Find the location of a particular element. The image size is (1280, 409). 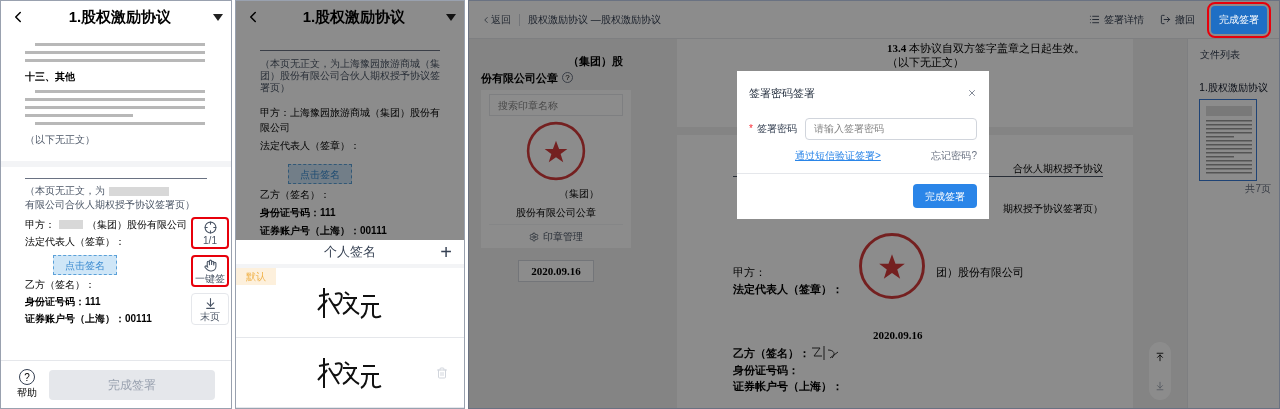

sms-verify-link: 通过短信验证签署> is located at coordinates (838, 155).